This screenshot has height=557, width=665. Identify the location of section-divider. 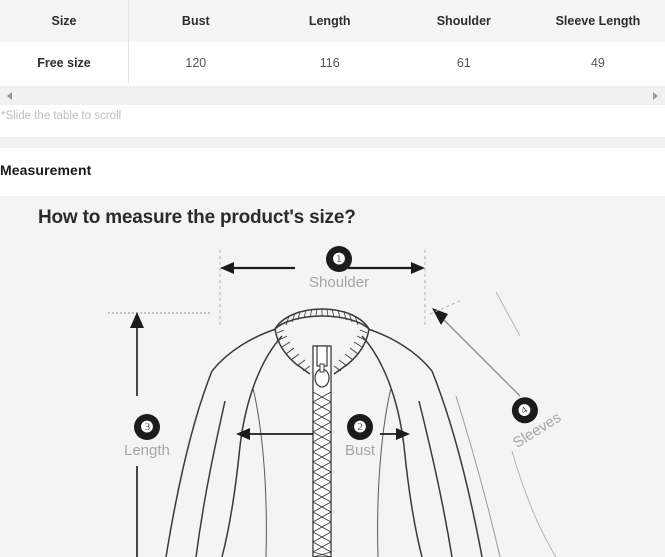
(332, 142).